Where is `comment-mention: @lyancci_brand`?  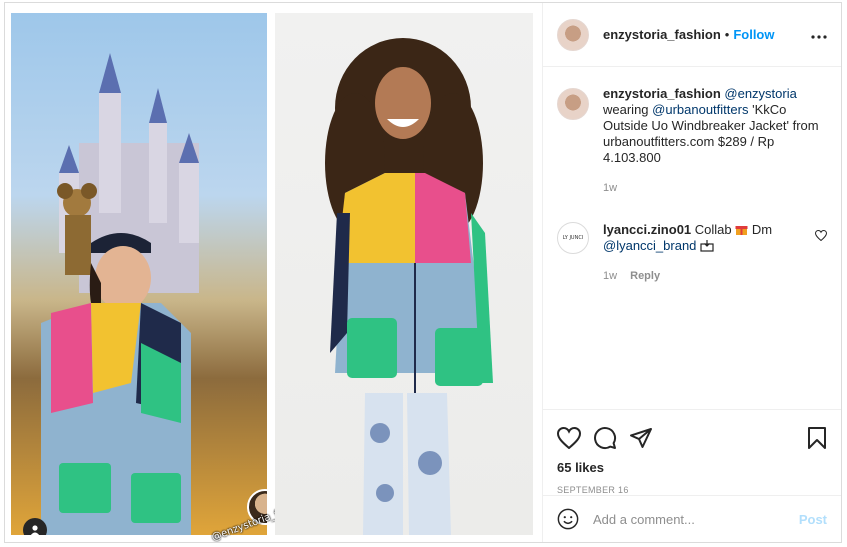 comment-mention: @lyancci_brand is located at coordinates (649, 245).